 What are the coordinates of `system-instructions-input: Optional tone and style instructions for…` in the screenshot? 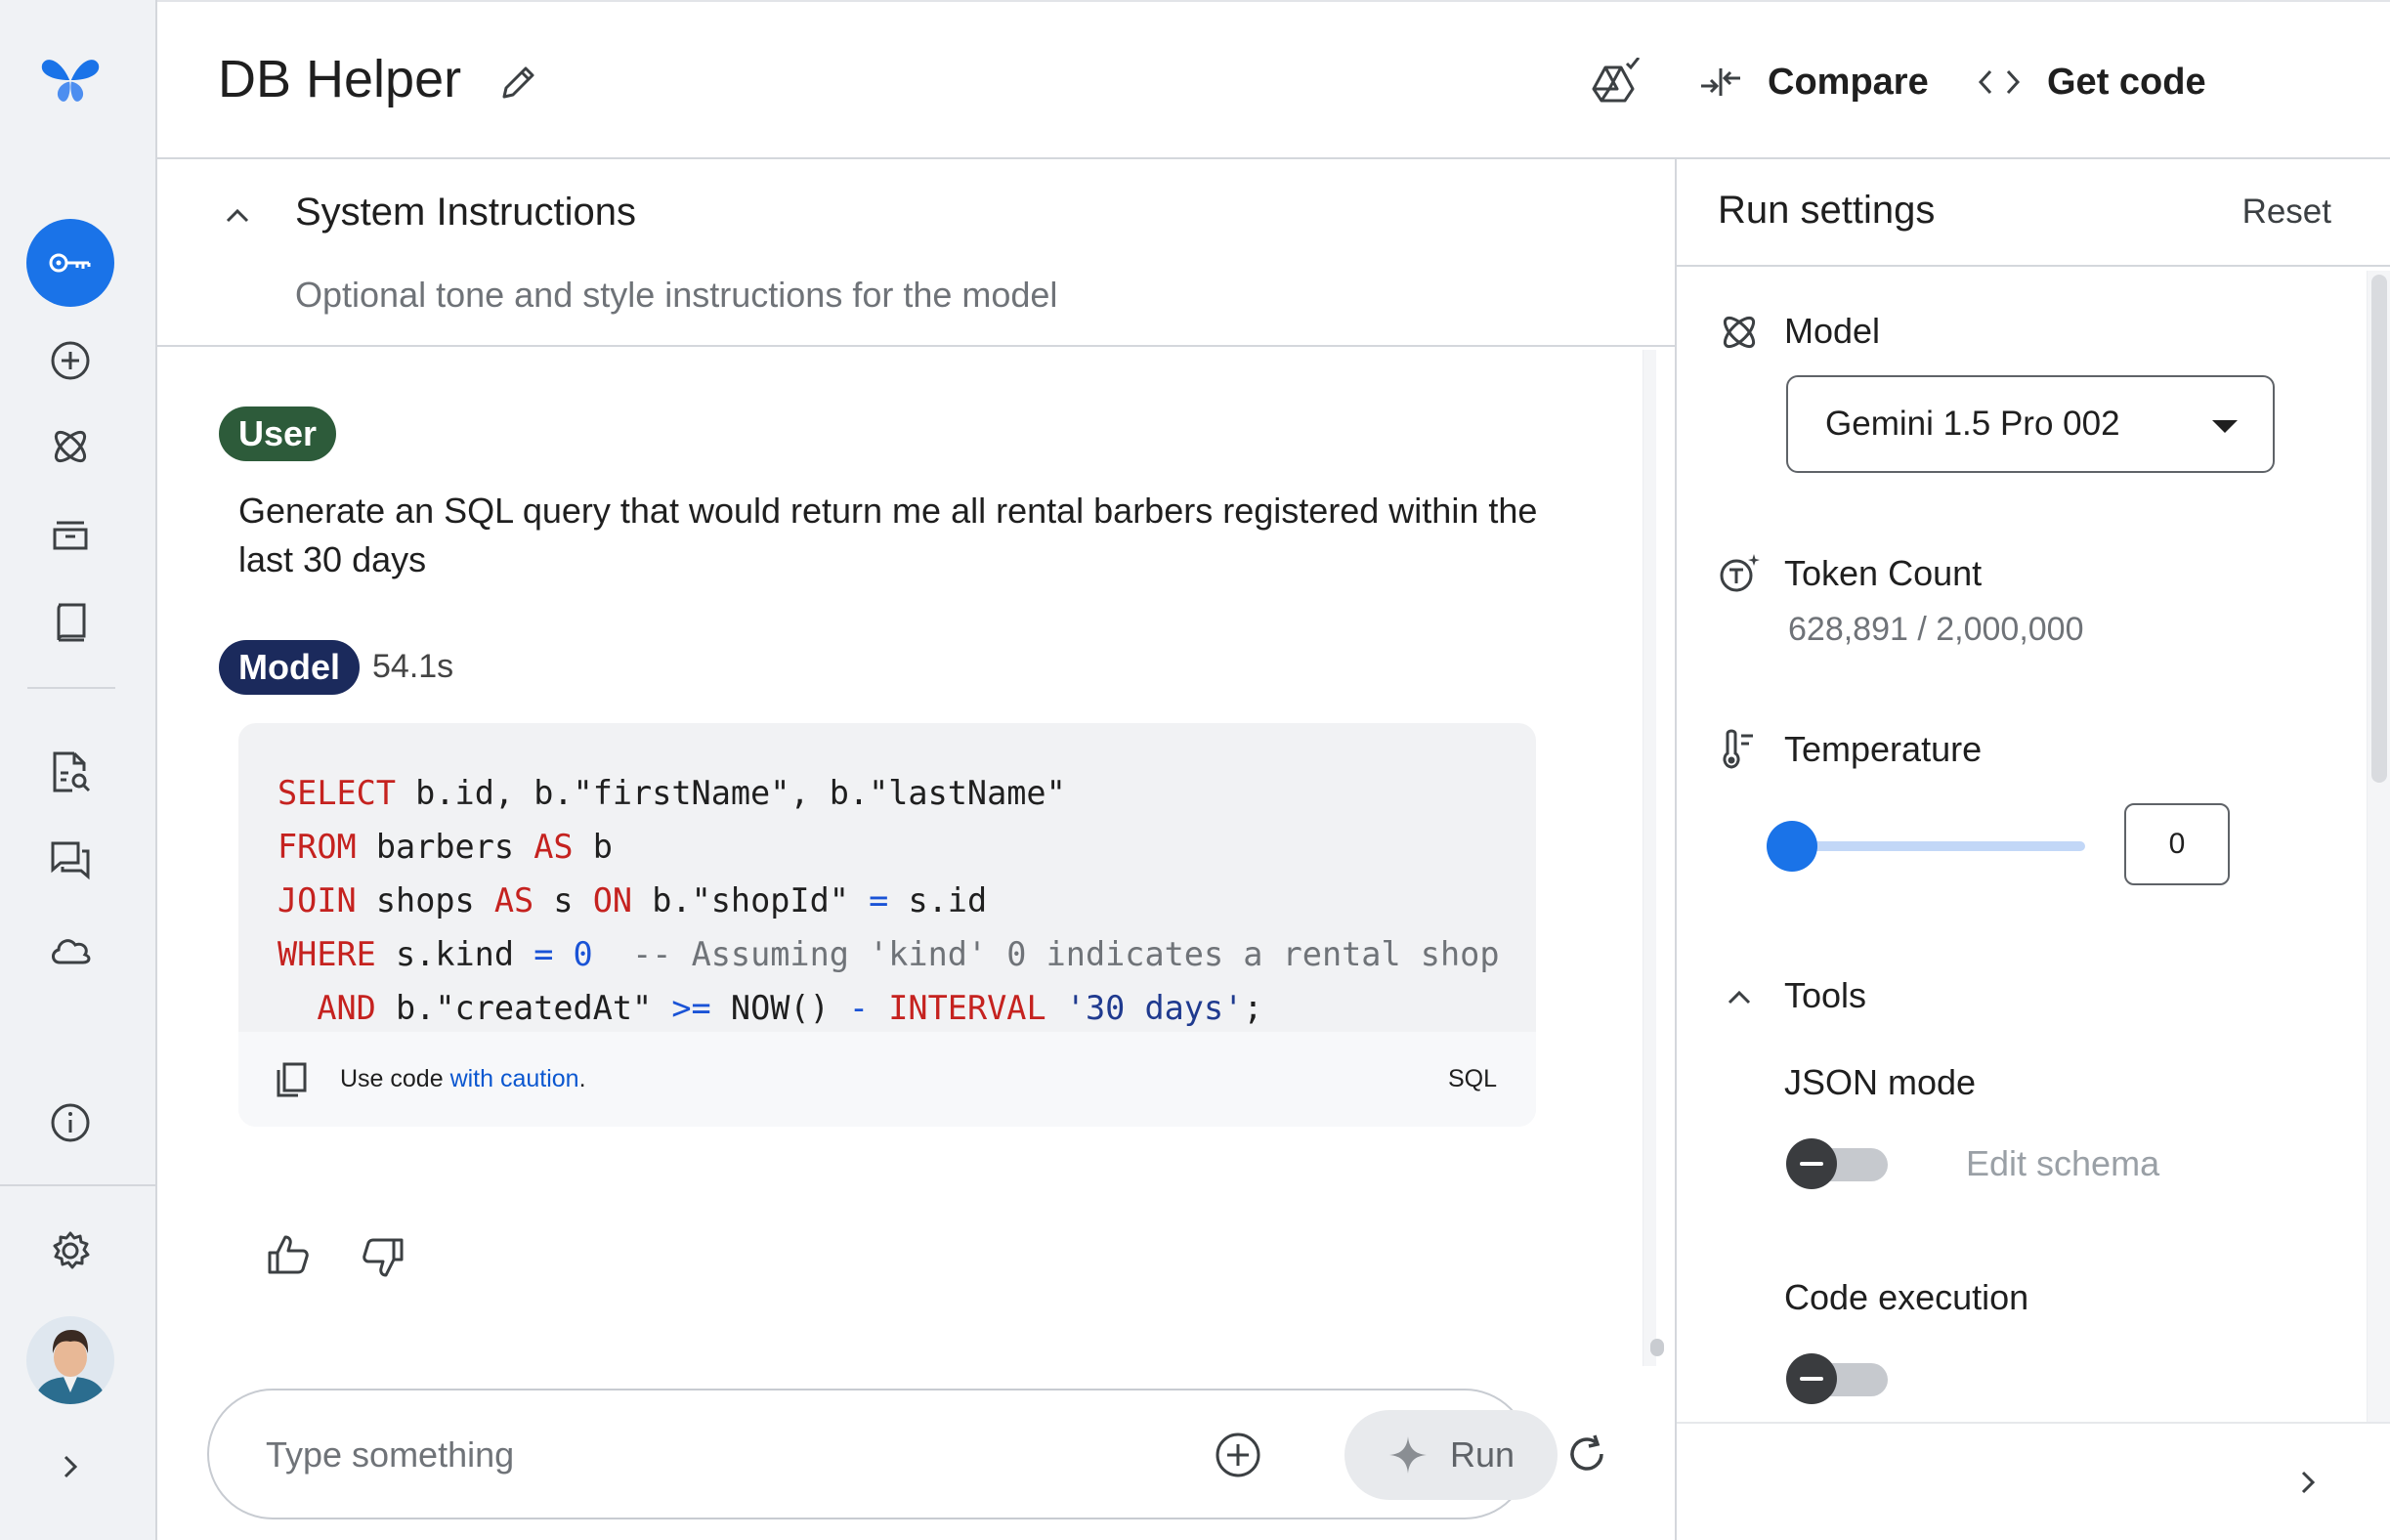 It's located at (676, 295).